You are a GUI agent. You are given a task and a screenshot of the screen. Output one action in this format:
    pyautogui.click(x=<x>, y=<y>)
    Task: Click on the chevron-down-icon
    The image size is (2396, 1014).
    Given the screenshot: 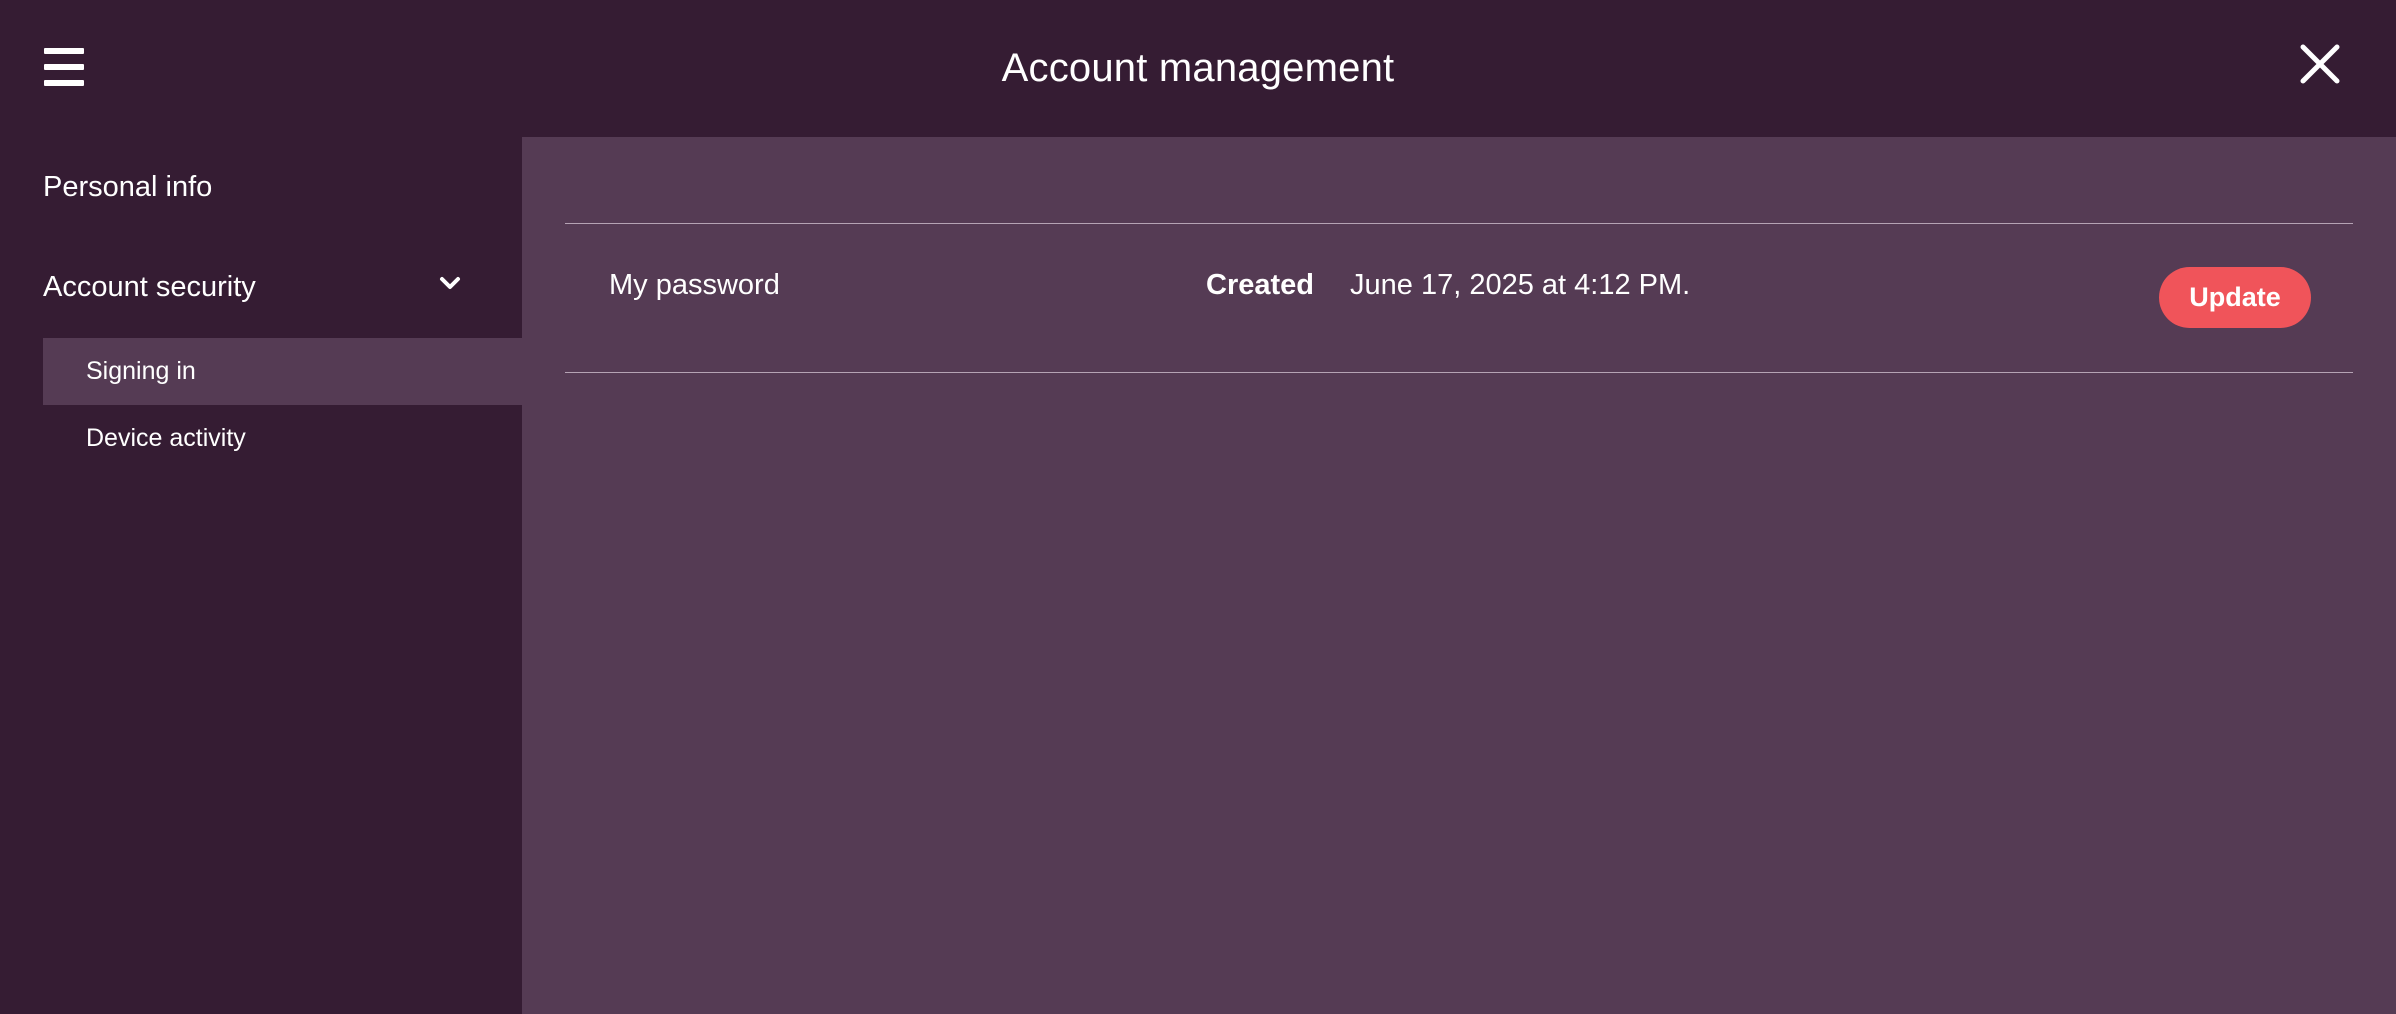 What is the action you would take?
    pyautogui.click(x=450, y=284)
    